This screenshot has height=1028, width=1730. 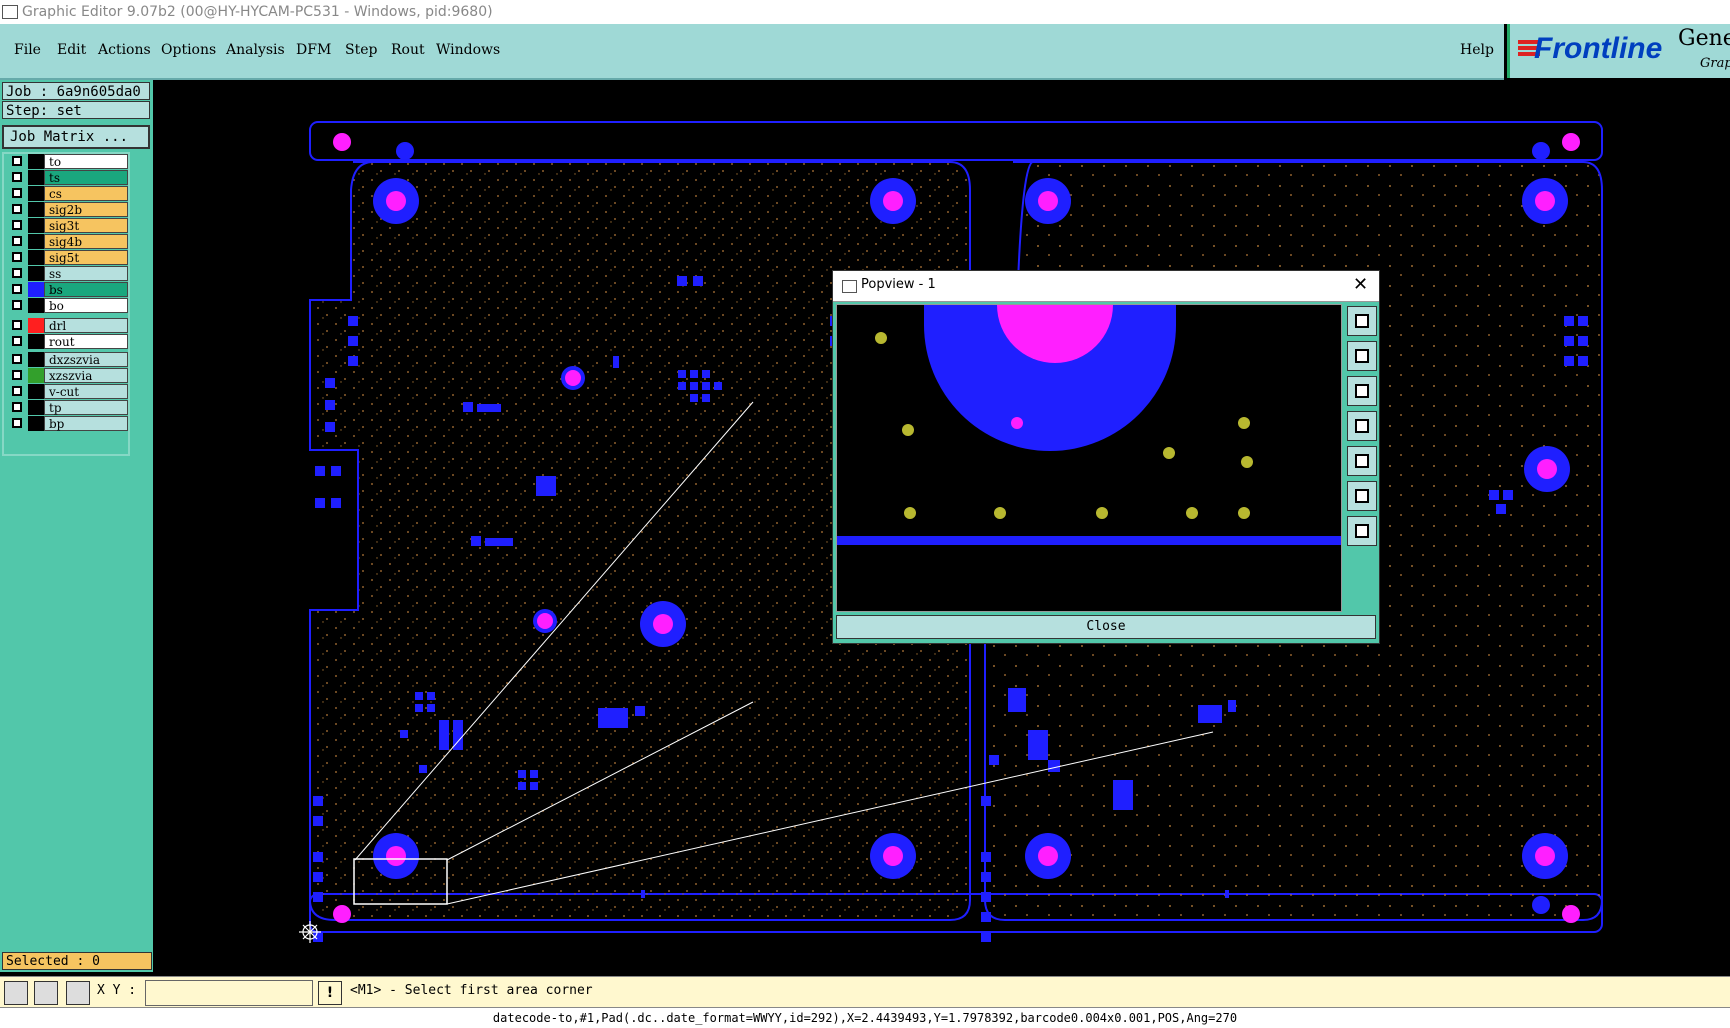 What do you see at coordinates (86, 273) in the screenshot?
I see `layer-name: ss` at bounding box center [86, 273].